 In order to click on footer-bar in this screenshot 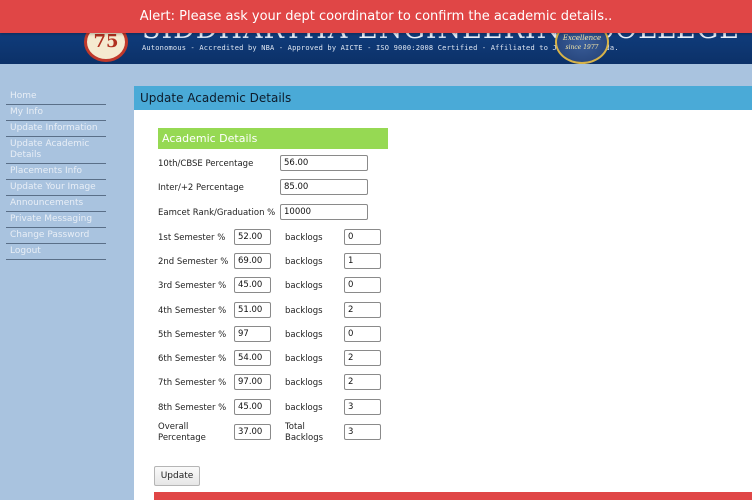, I will do `click(453, 496)`.